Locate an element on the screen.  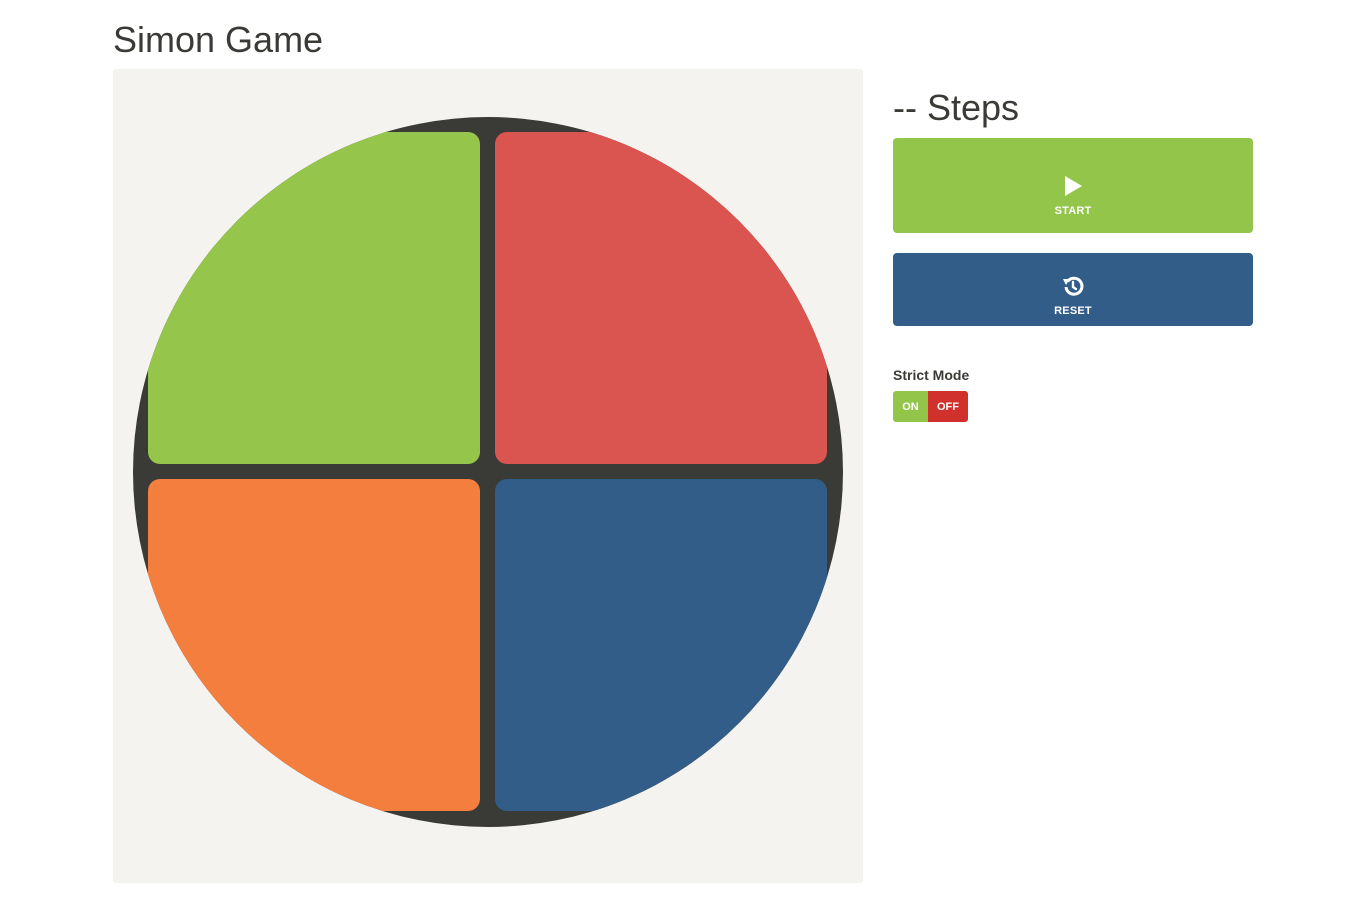
reset-button: RESET is located at coordinates (1073, 289).